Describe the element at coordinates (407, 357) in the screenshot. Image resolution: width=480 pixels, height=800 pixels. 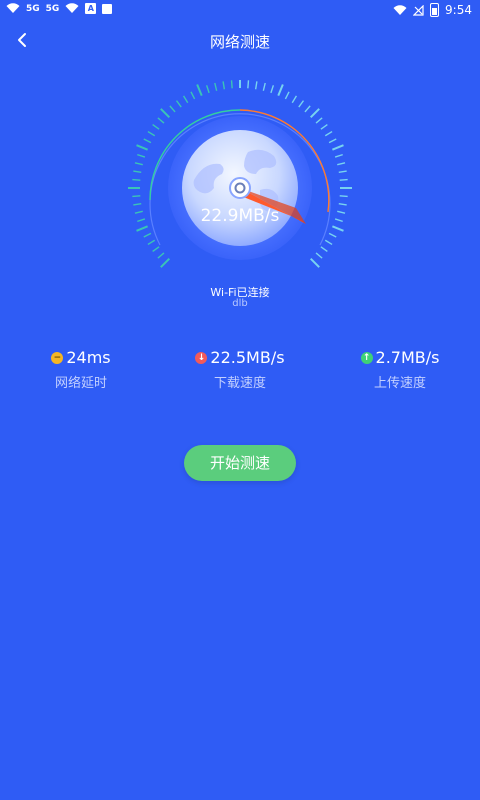
I see `stat-upload-value: 2.7MB/s` at that location.